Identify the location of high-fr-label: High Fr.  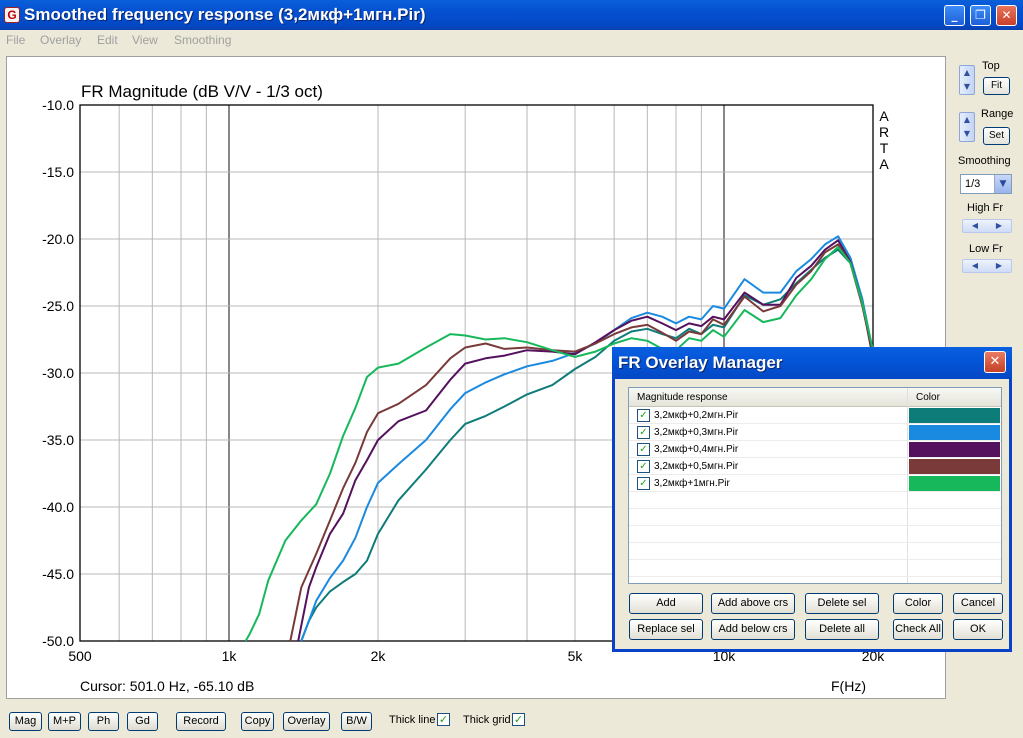
(985, 208).